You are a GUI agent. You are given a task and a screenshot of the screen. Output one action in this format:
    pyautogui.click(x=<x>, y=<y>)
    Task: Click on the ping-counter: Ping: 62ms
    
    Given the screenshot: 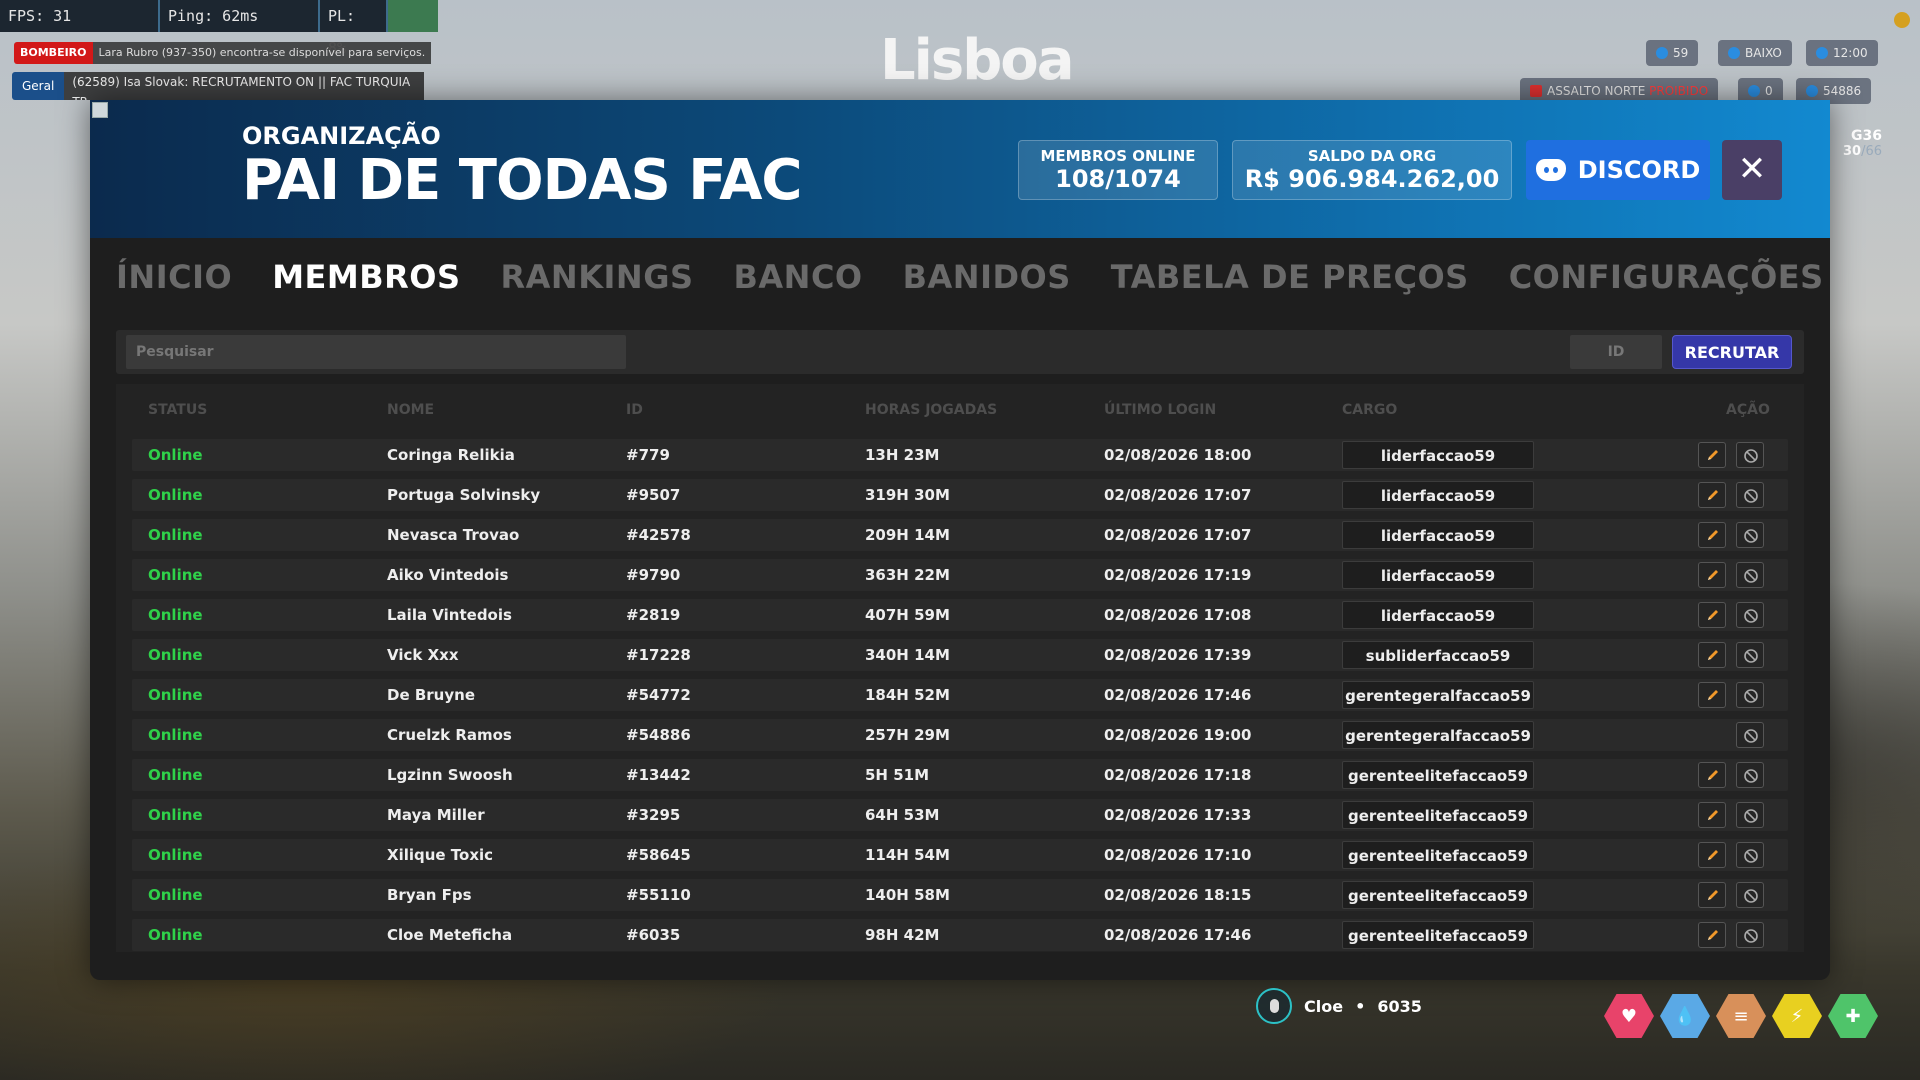 What is the action you would take?
    pyautogui.click(x=240, y=16)
    